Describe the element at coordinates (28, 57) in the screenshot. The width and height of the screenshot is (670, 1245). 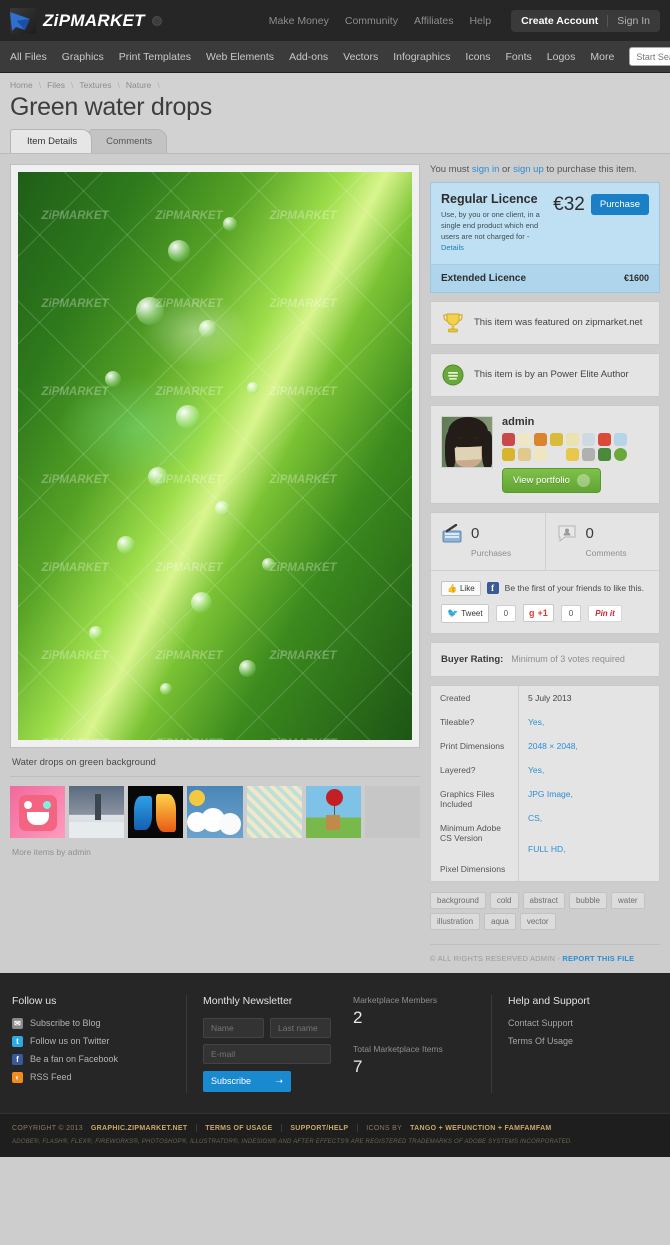
I see `nav-item-all-files: All Files` at that location.